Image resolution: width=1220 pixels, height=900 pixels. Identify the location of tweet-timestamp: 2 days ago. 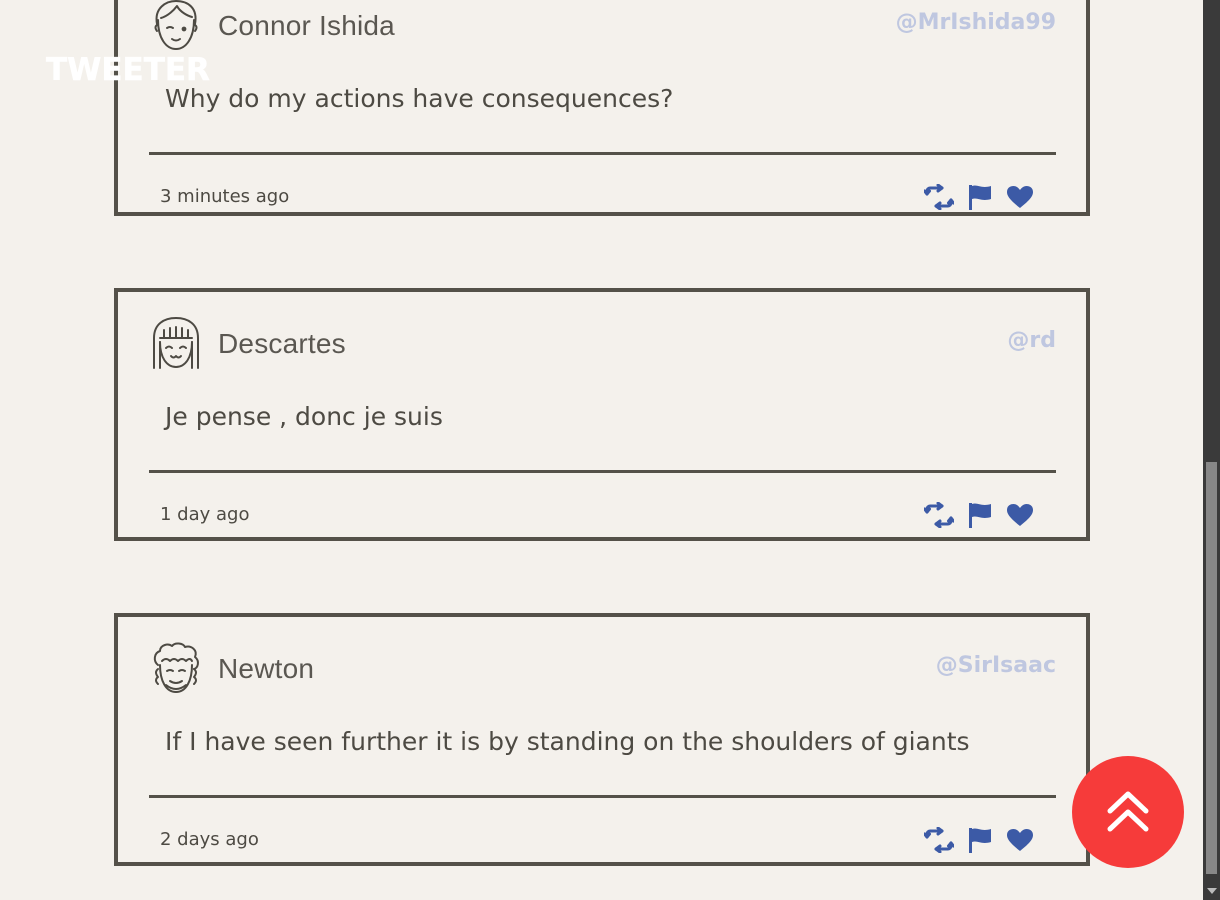
(209, 839).